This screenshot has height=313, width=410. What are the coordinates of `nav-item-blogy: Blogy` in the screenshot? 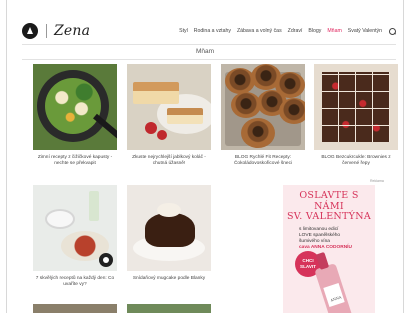 It's located at (314, 31).